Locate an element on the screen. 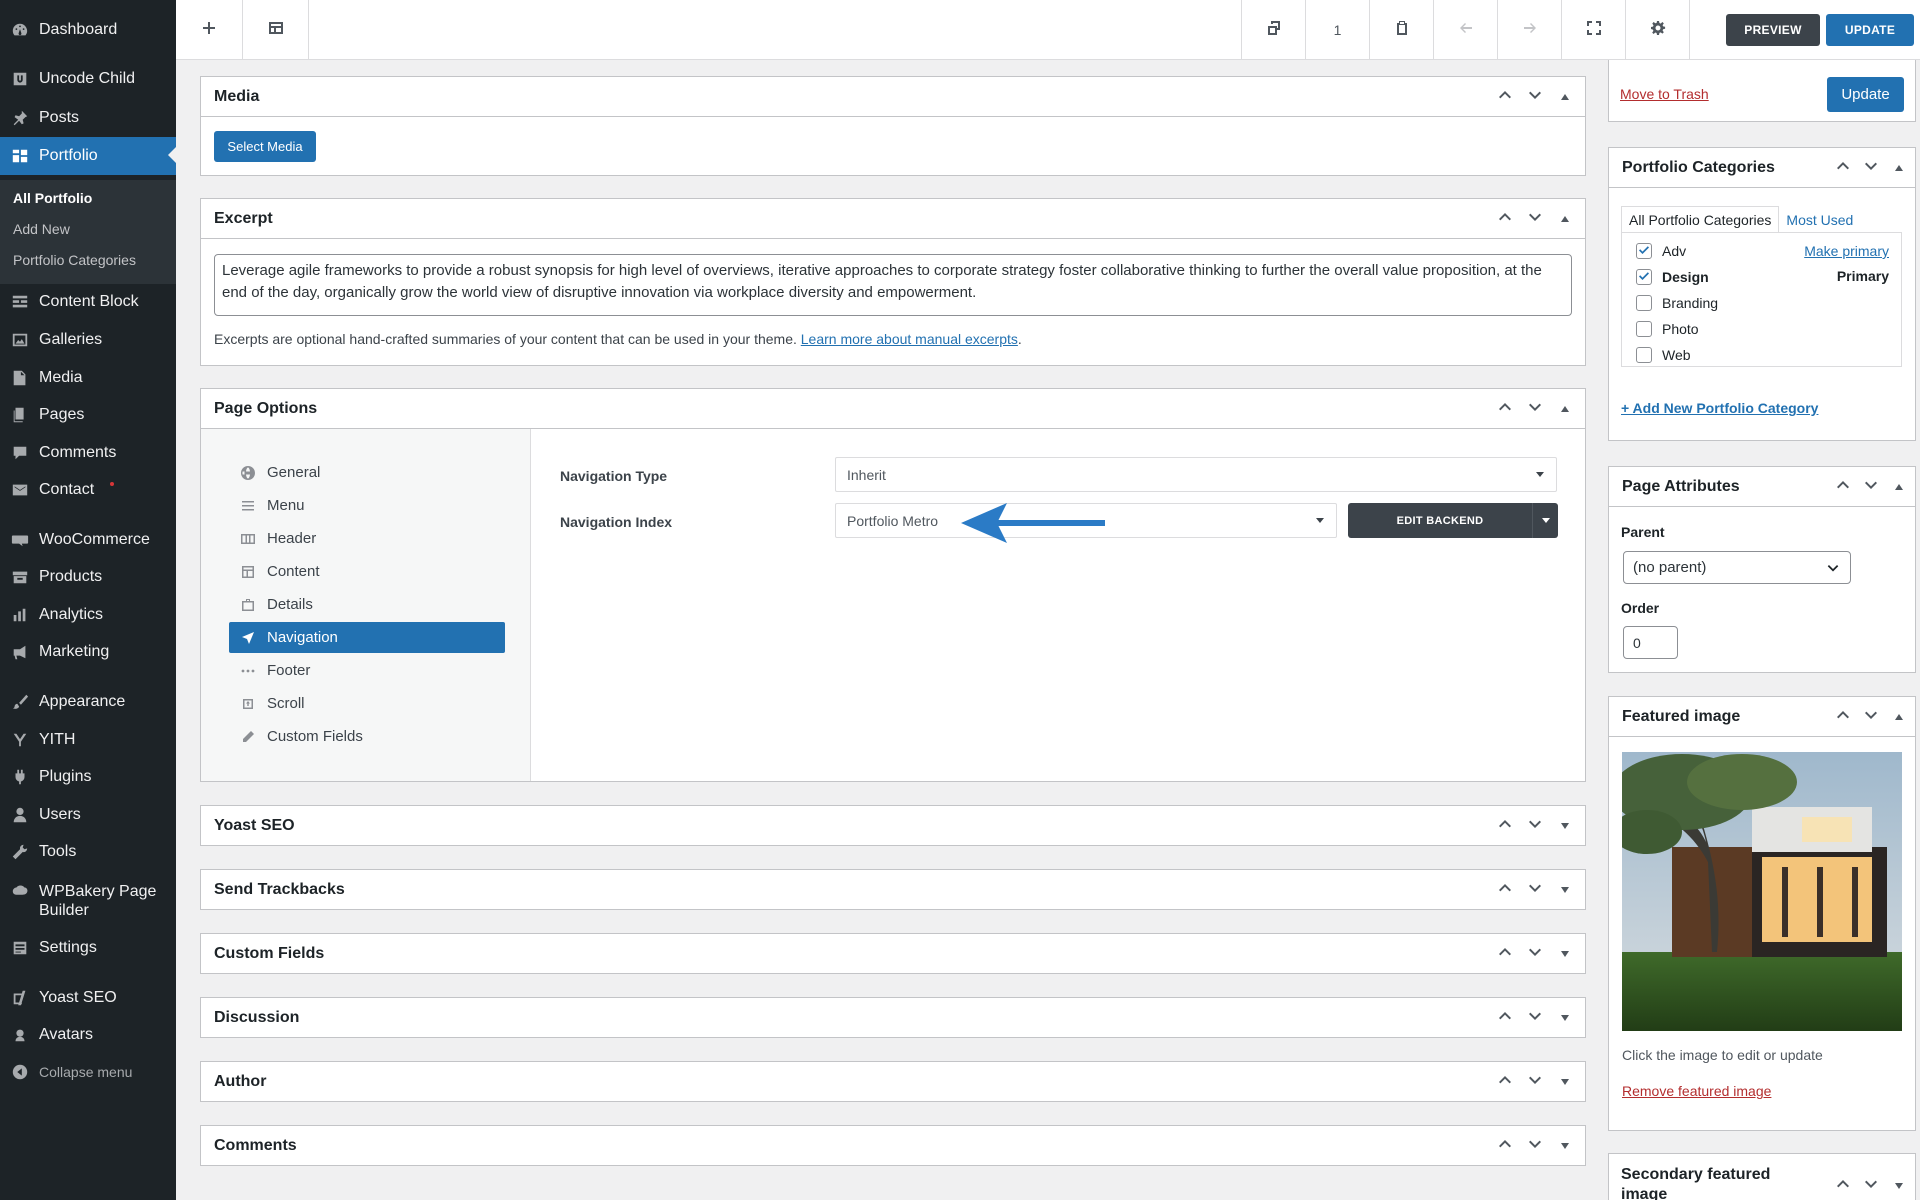 The height and width of the screenshot is (1200, 1920). po-nav-content: Content is located at coordinates (367, 571).